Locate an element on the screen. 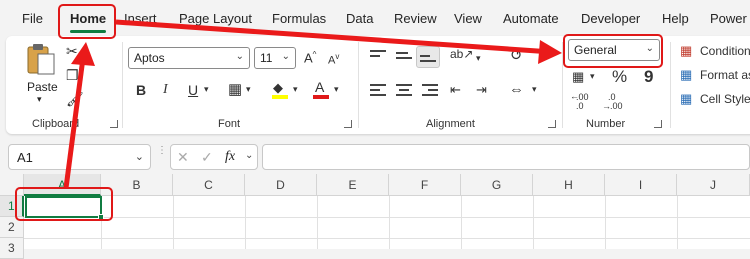 This screenshot has height=259, width=750. formula-bar-area: A1 ⌄ ⋮ ✕ ✓ fx ⌄ is located at coordinates (375, 157).